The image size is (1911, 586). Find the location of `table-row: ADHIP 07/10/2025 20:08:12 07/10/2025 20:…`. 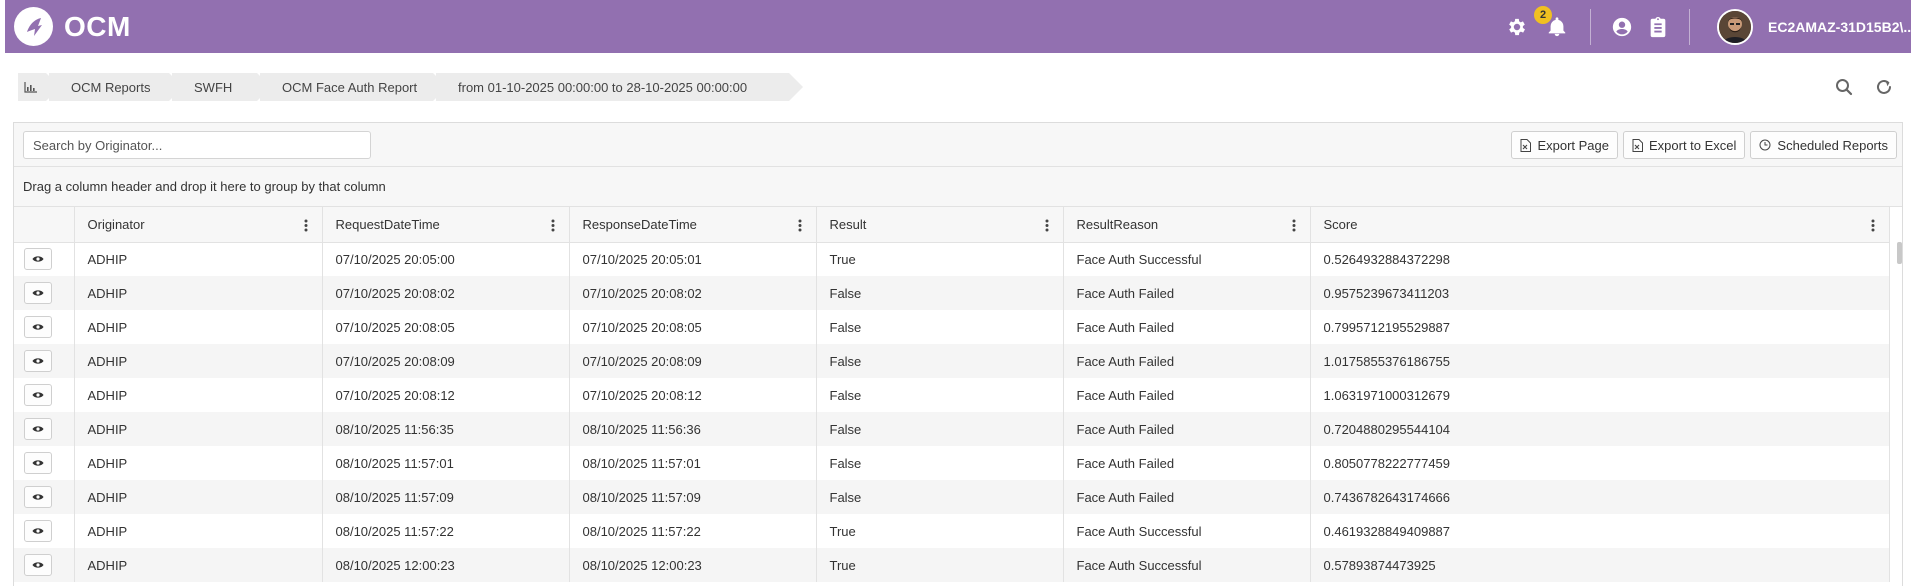

table-row: ADHIP 07/10/2025 20:08:12 07/10/2025 20:… is located at coordinates (952, 395).